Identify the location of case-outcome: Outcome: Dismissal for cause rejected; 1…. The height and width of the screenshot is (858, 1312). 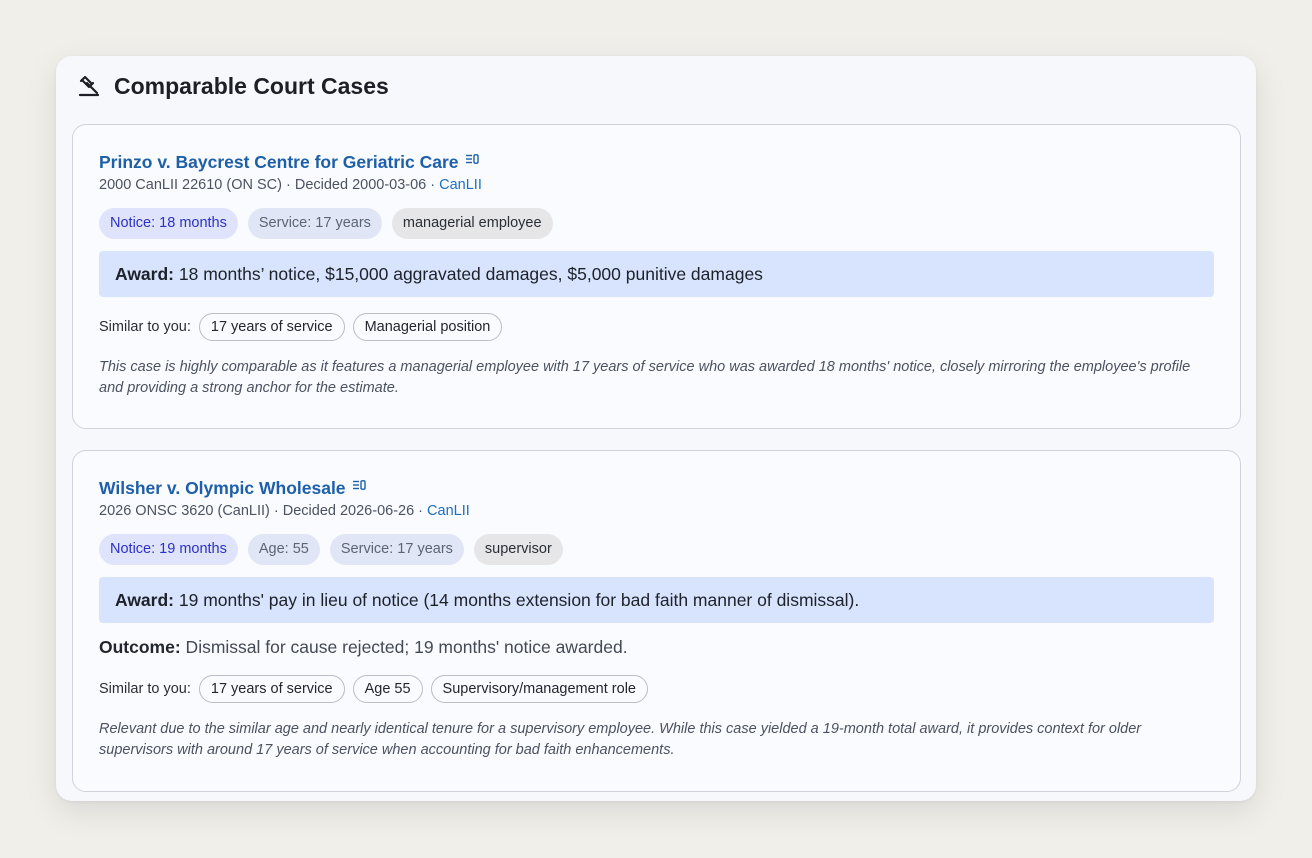
(656, 647).